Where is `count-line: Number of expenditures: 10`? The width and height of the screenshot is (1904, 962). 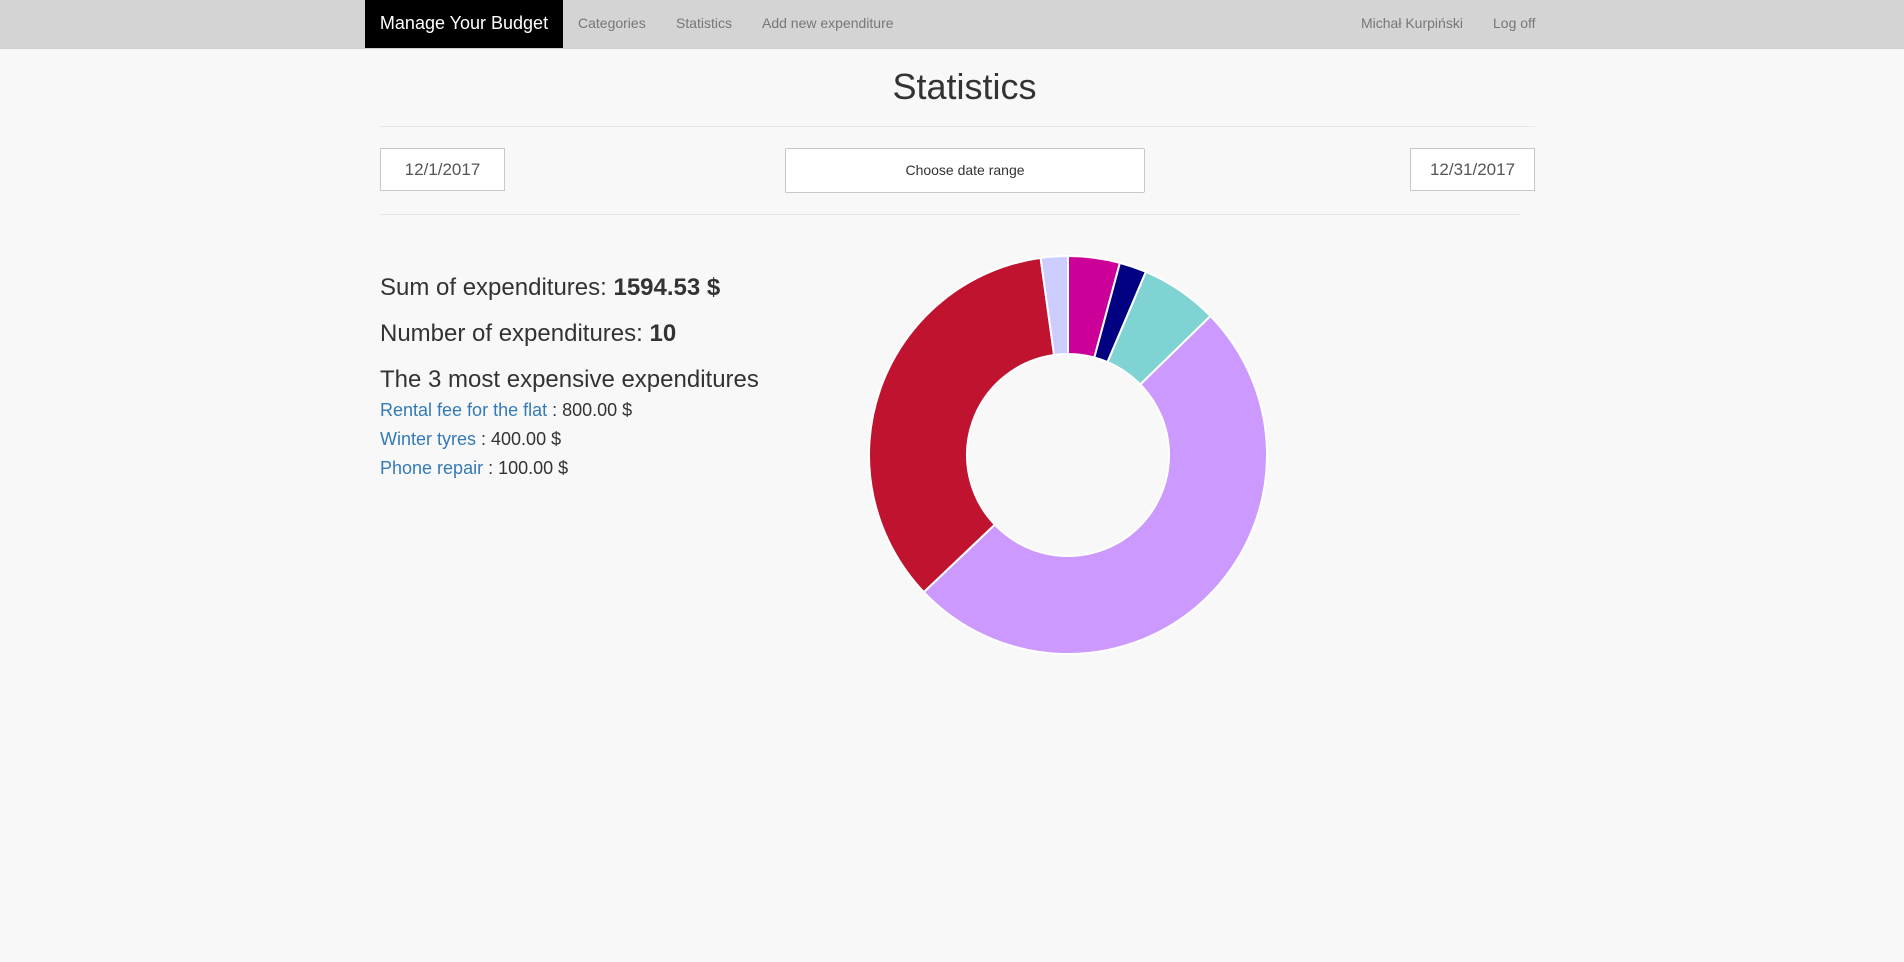
count-line: Number of expenditures: 10 is located at coordinates (528, 334).